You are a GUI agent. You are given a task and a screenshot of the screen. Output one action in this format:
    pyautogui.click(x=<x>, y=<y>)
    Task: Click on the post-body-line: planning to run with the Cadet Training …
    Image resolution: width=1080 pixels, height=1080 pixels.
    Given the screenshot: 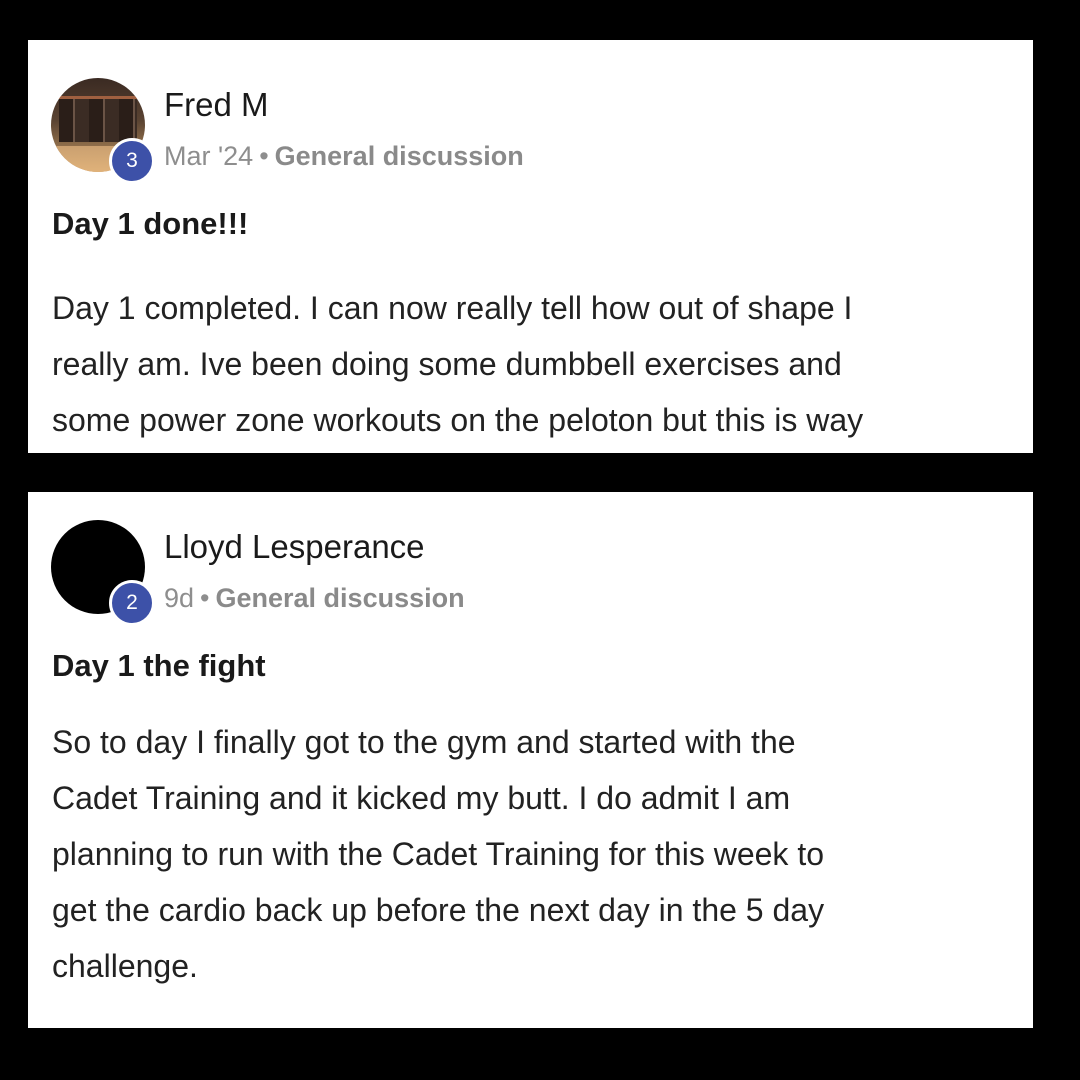 What is the action you would take?
    pyautogui.click(x=438, y=854)
    